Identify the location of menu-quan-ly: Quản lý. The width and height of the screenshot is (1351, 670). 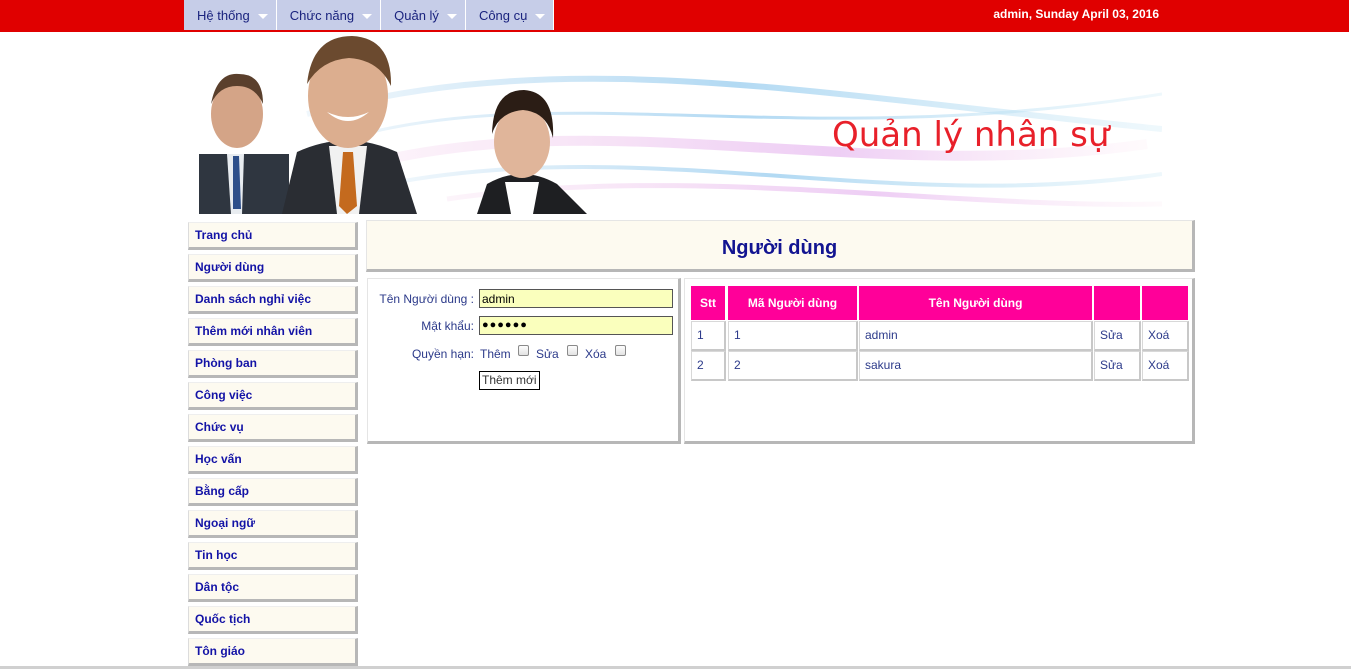
(423, 15).